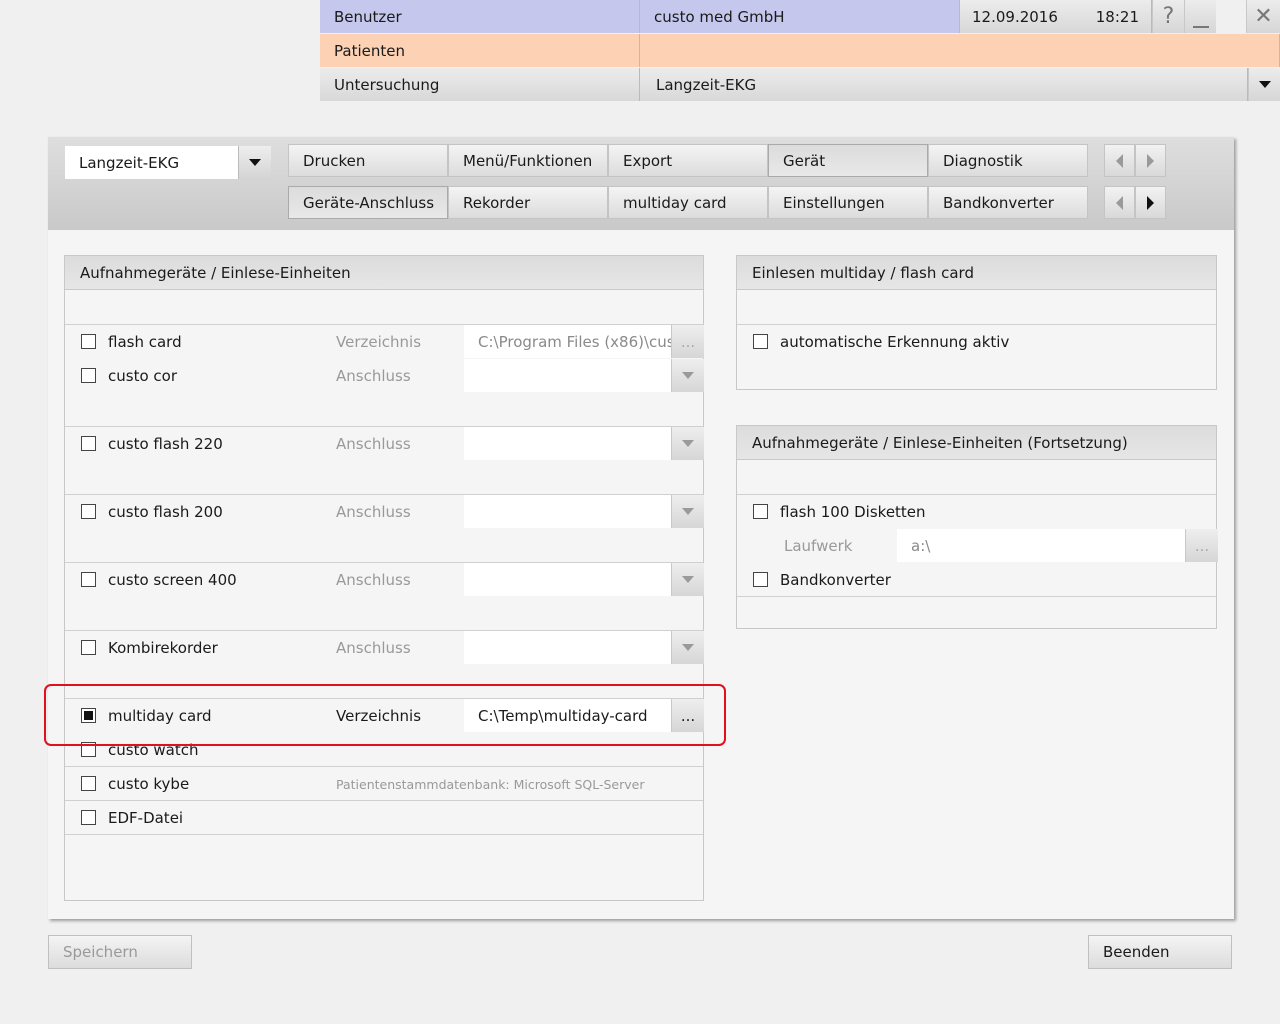  What do you see at coordinates (88, 647) in the screenshot?
I see `kombirekorder-checkbox` at bounding box center [88, 647].